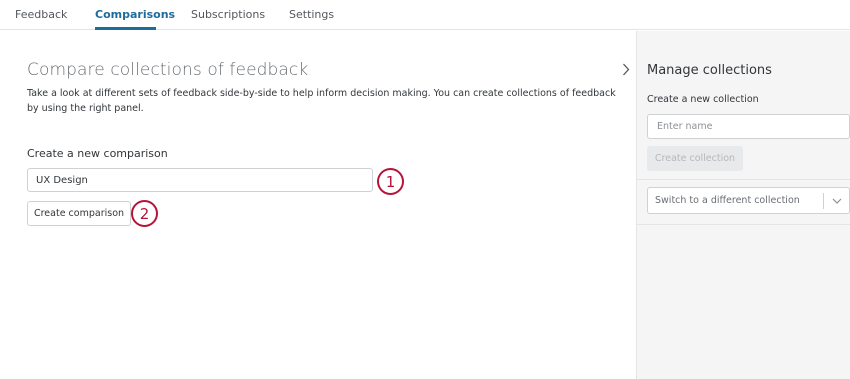 Image resolution: width=850 pixels, height=379 pixels. I want to click on select-separator, so click(823, 201).